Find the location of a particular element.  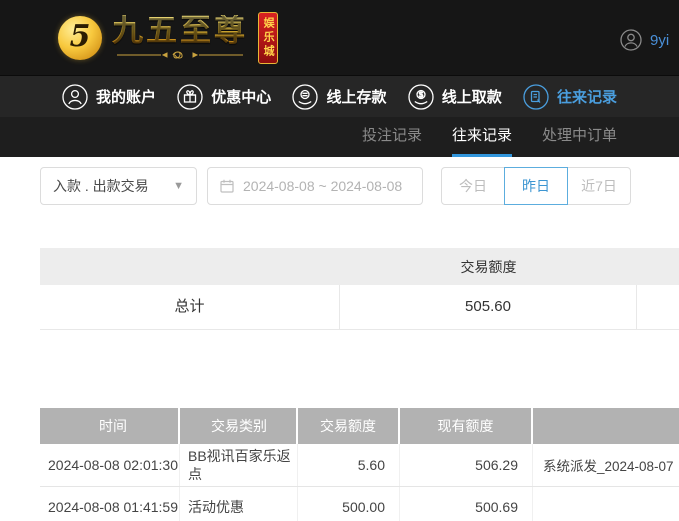

cell-amount: 500.00 is located at coordinates (349, 504).